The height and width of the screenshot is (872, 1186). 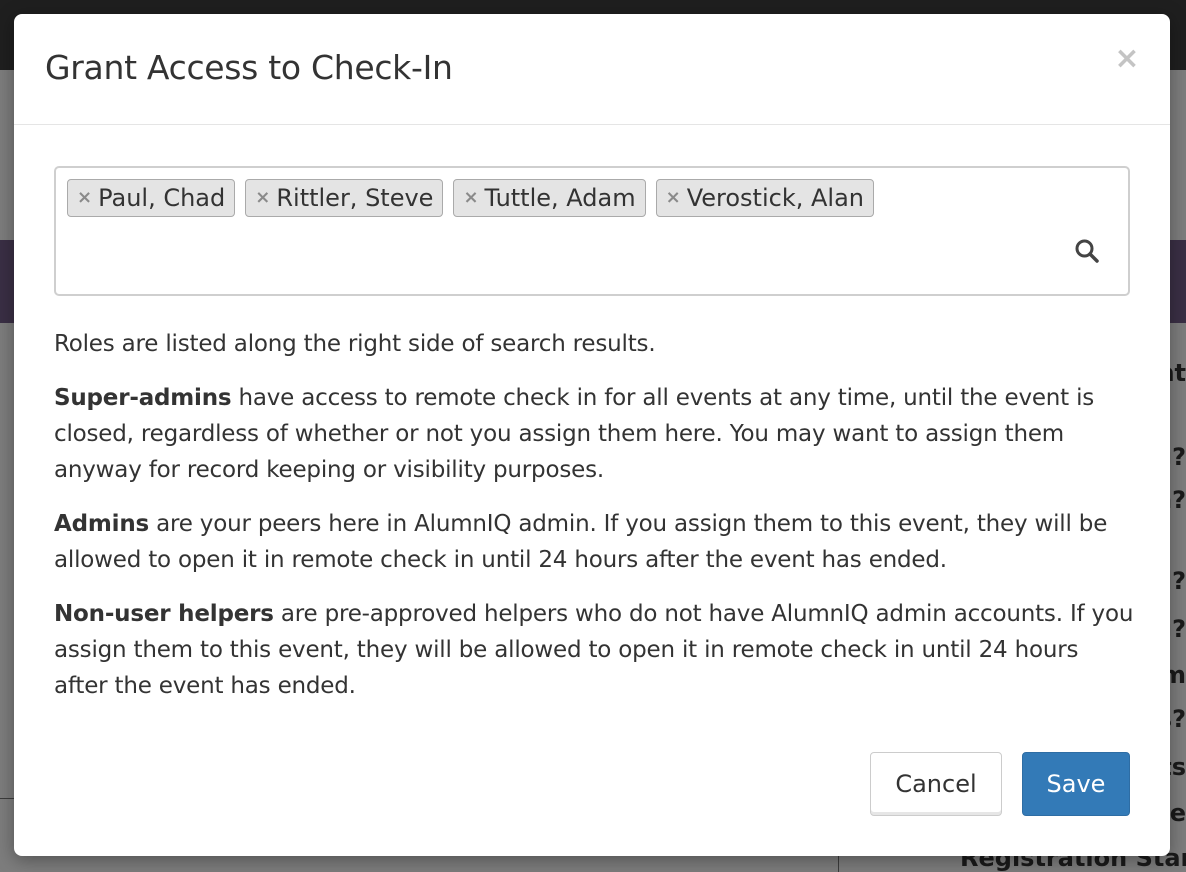 What do you see at coordinates (592, 69) in the screenshot?
I see `modal-header: Grant Access to Check-In ×` at bounding box center [592, 69].